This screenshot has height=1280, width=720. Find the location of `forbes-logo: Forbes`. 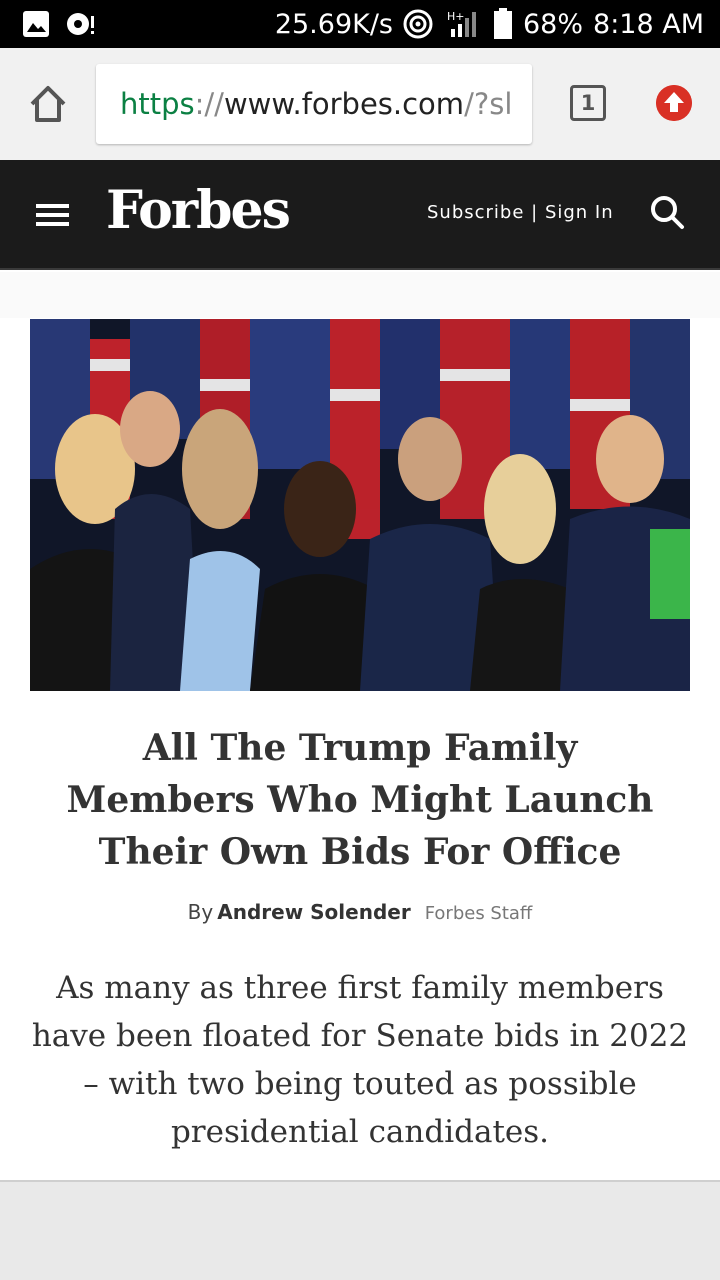

forbes-logo: Forbes is located at coordinates (198, 210).